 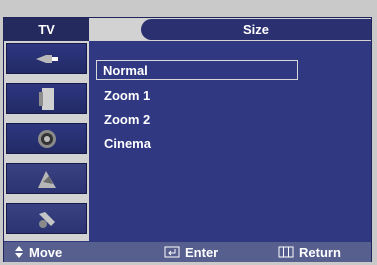 What do you see at coordinates (19, 252) in the screenshot?
I see `up-down-arrow-icon` at bounding box center [19, 252].